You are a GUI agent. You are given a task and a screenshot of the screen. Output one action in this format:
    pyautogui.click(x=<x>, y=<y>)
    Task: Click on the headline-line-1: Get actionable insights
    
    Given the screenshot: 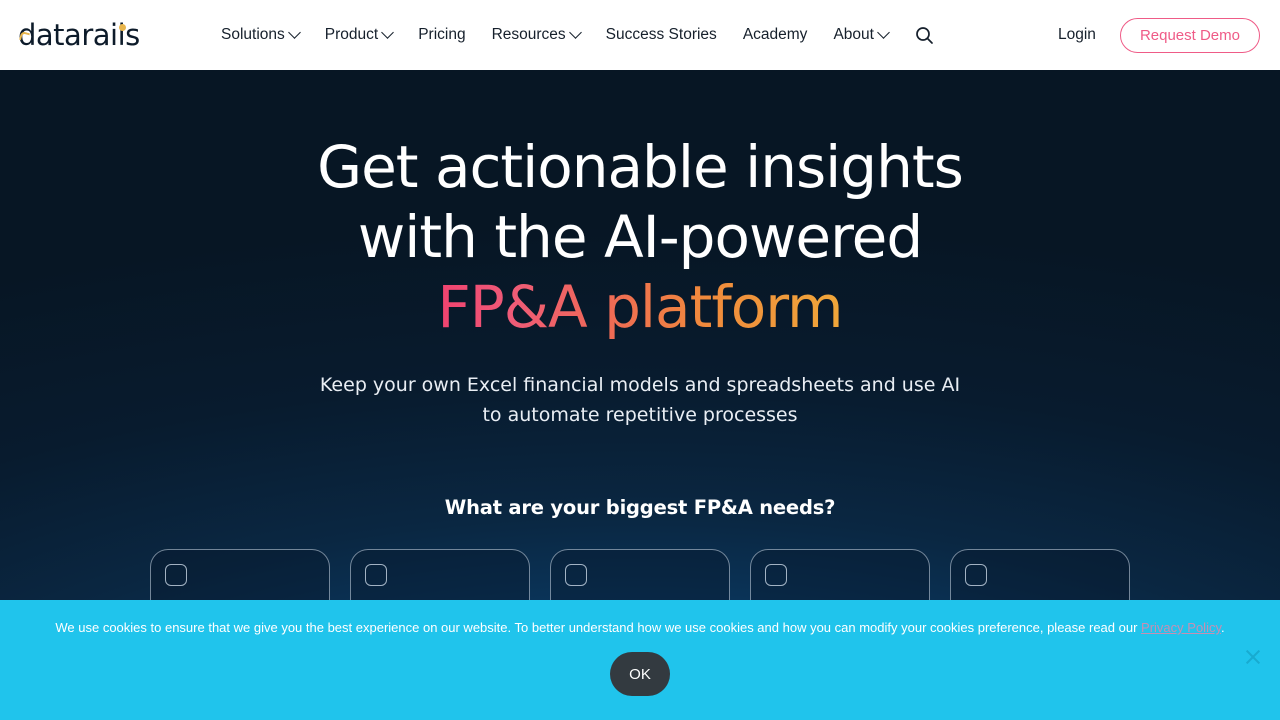 What is the action you would take?
    pyautogui.click(x=640, y=167)
    